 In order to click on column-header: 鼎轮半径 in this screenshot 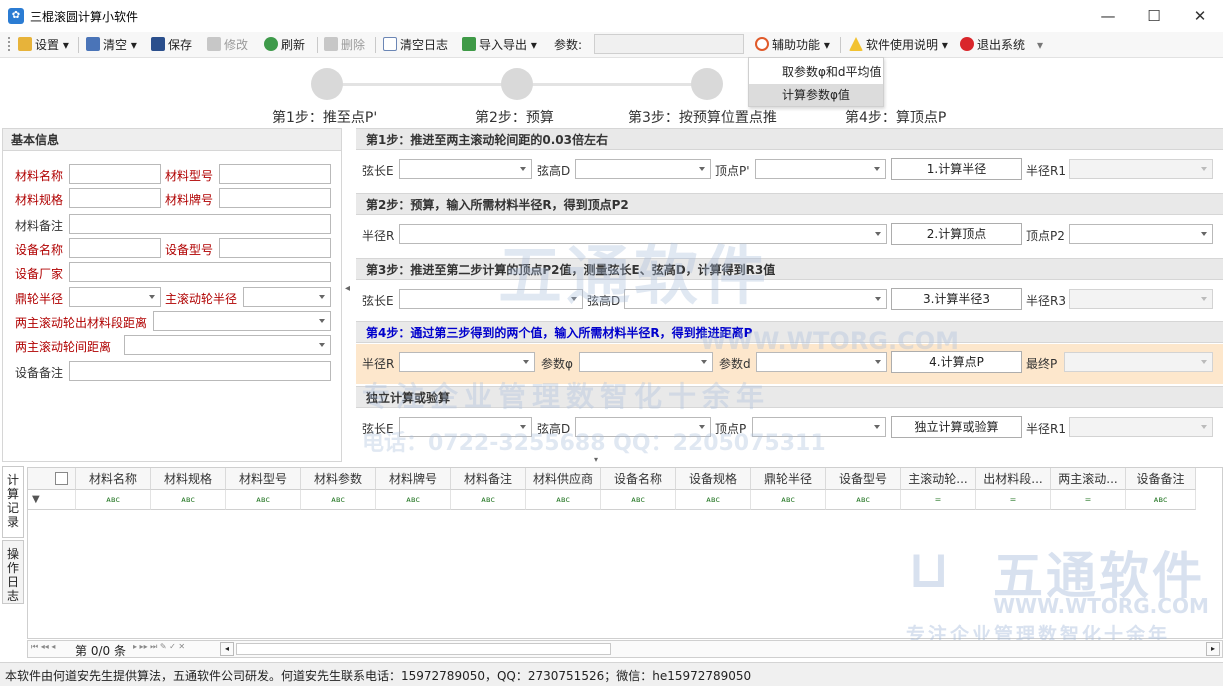, I will do `click(788, 479)`.